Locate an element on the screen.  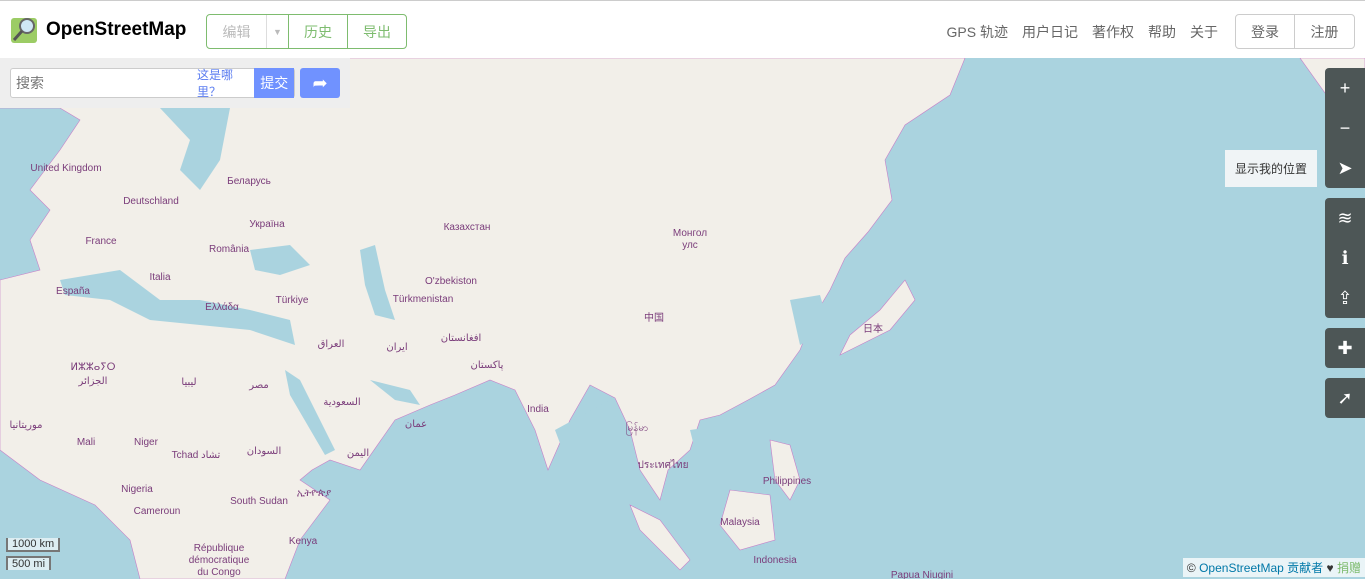
map-label: السودان is located at coordinates (264, 451).